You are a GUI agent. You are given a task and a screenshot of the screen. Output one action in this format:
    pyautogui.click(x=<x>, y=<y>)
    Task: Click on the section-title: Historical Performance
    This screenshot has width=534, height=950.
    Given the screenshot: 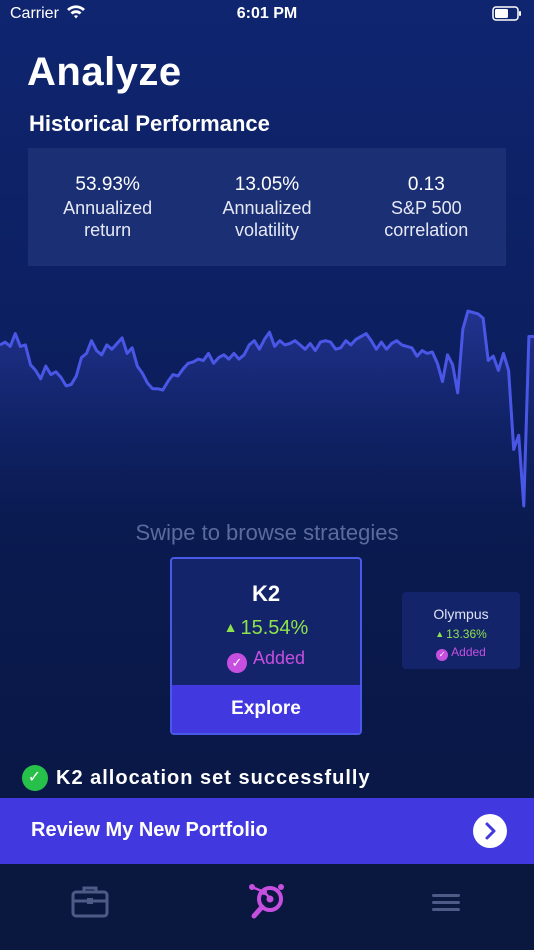 What is the action you would take?
    pyautogui.click(x=149, y=123)
    